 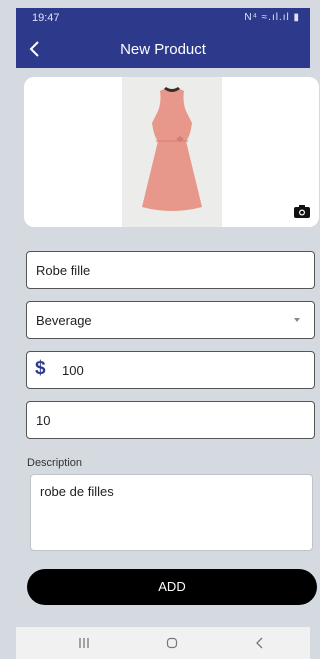 I want to click on system-nav-bar, so click(x=163, y=643).